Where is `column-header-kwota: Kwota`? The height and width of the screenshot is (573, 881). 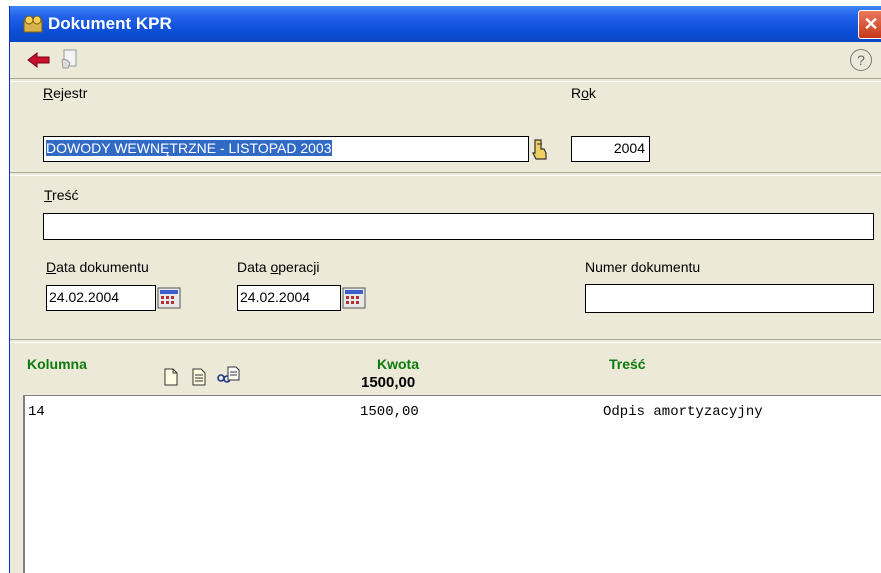
column-header-kwota: Kwota is located at coordinates (398, 364).